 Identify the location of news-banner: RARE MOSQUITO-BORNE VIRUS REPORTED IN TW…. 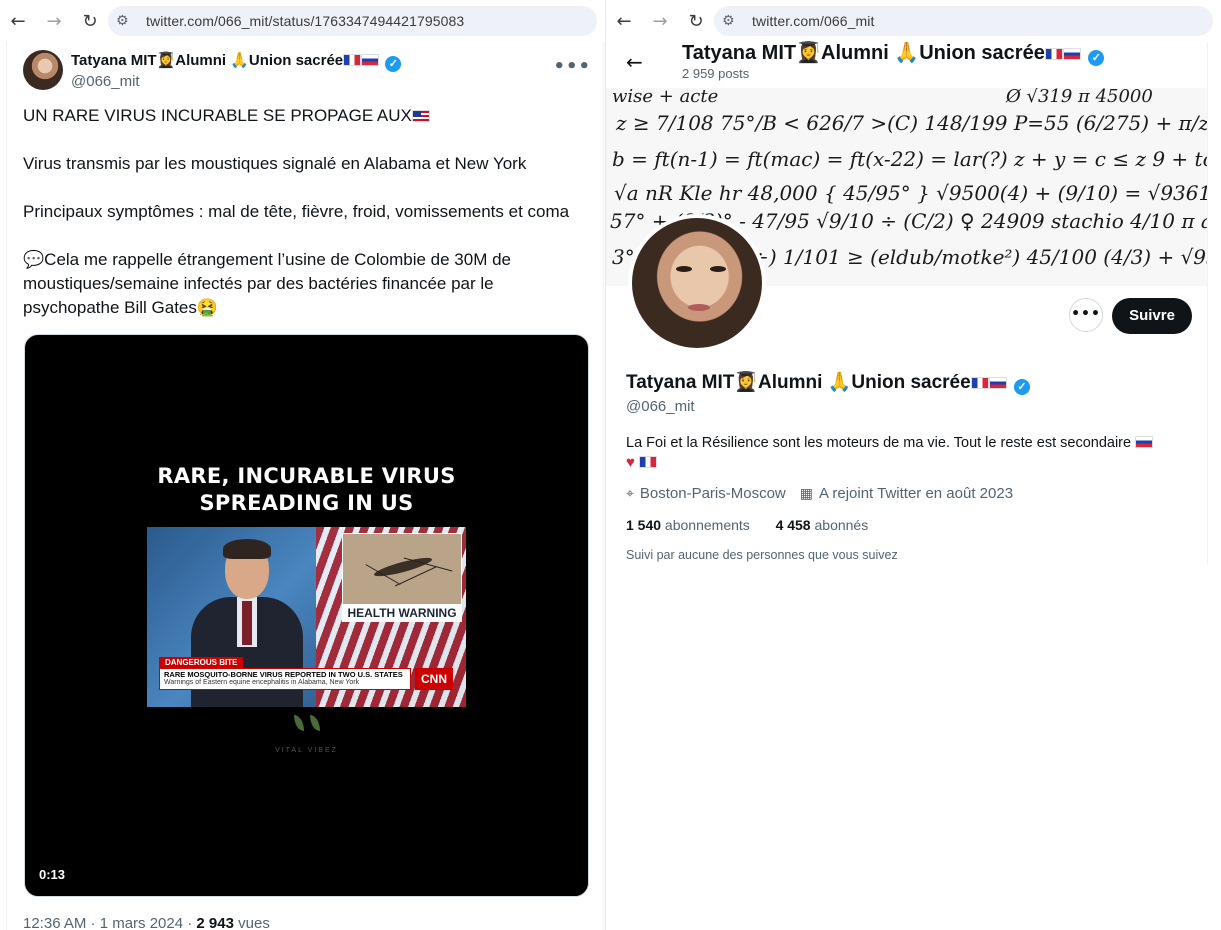
(285, 679).